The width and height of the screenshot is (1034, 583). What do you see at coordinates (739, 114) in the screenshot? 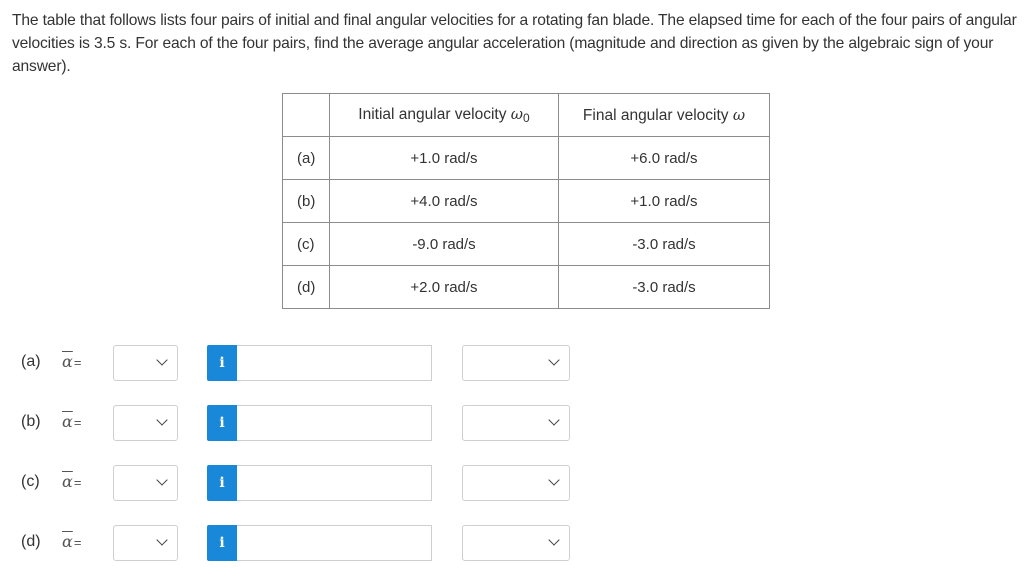
I see `omega-symbol: ω` at bounding box center [739, 114].